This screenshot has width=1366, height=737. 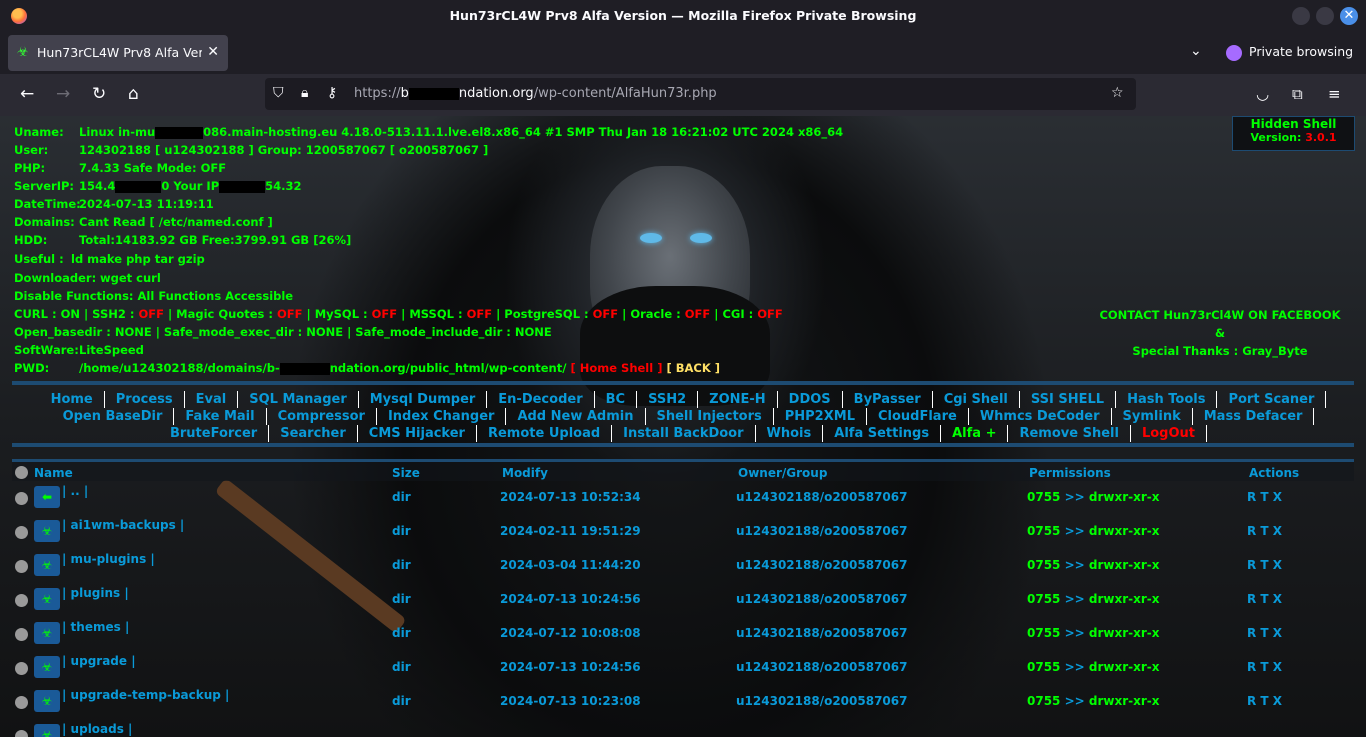 What do you see at coordinates (820, 416) in the screenshot?
I see `menu-php2xml: PHP2XML` at bounding box center [820, 416].